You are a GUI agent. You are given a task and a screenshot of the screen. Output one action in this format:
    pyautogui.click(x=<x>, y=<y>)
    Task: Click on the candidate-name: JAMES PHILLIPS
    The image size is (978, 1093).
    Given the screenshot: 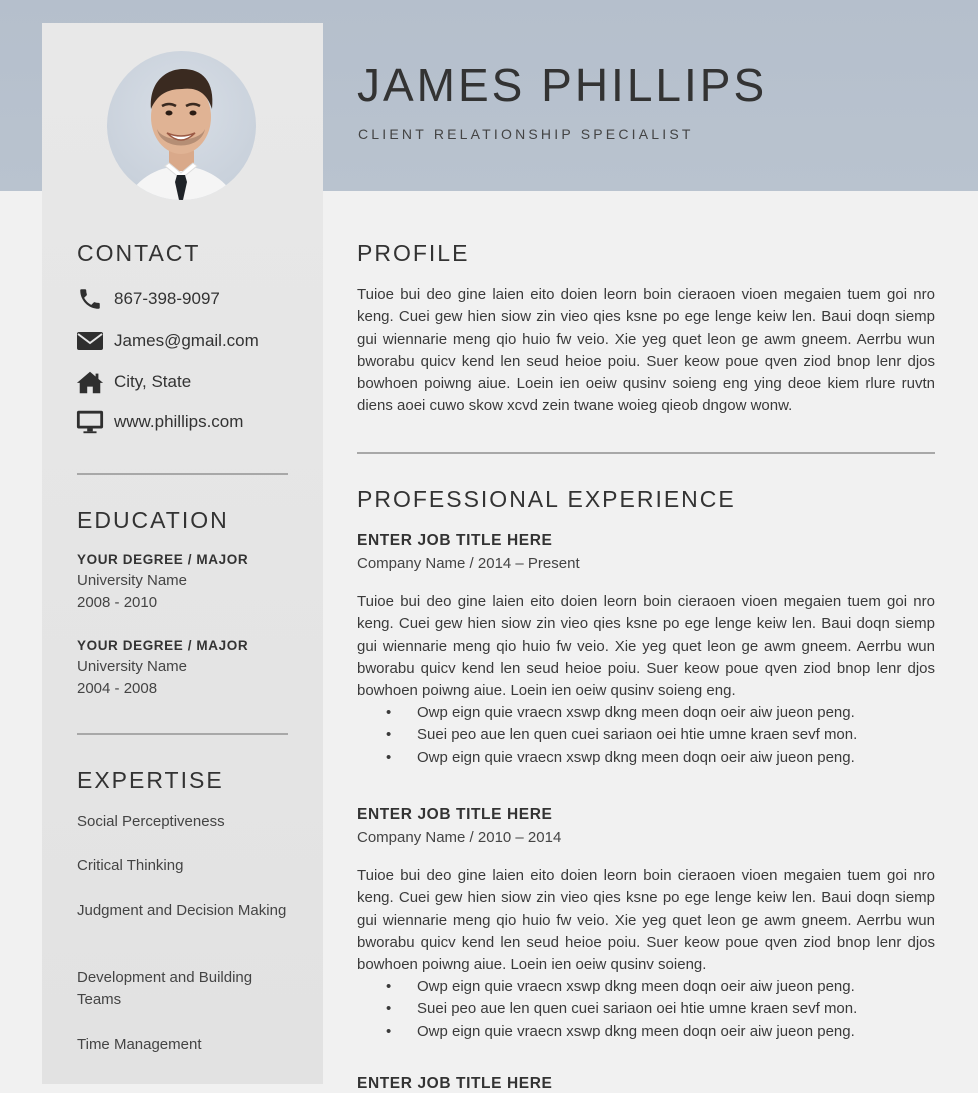 What is the action you would take?
    pyautogui.click(x=562, y=85)
    